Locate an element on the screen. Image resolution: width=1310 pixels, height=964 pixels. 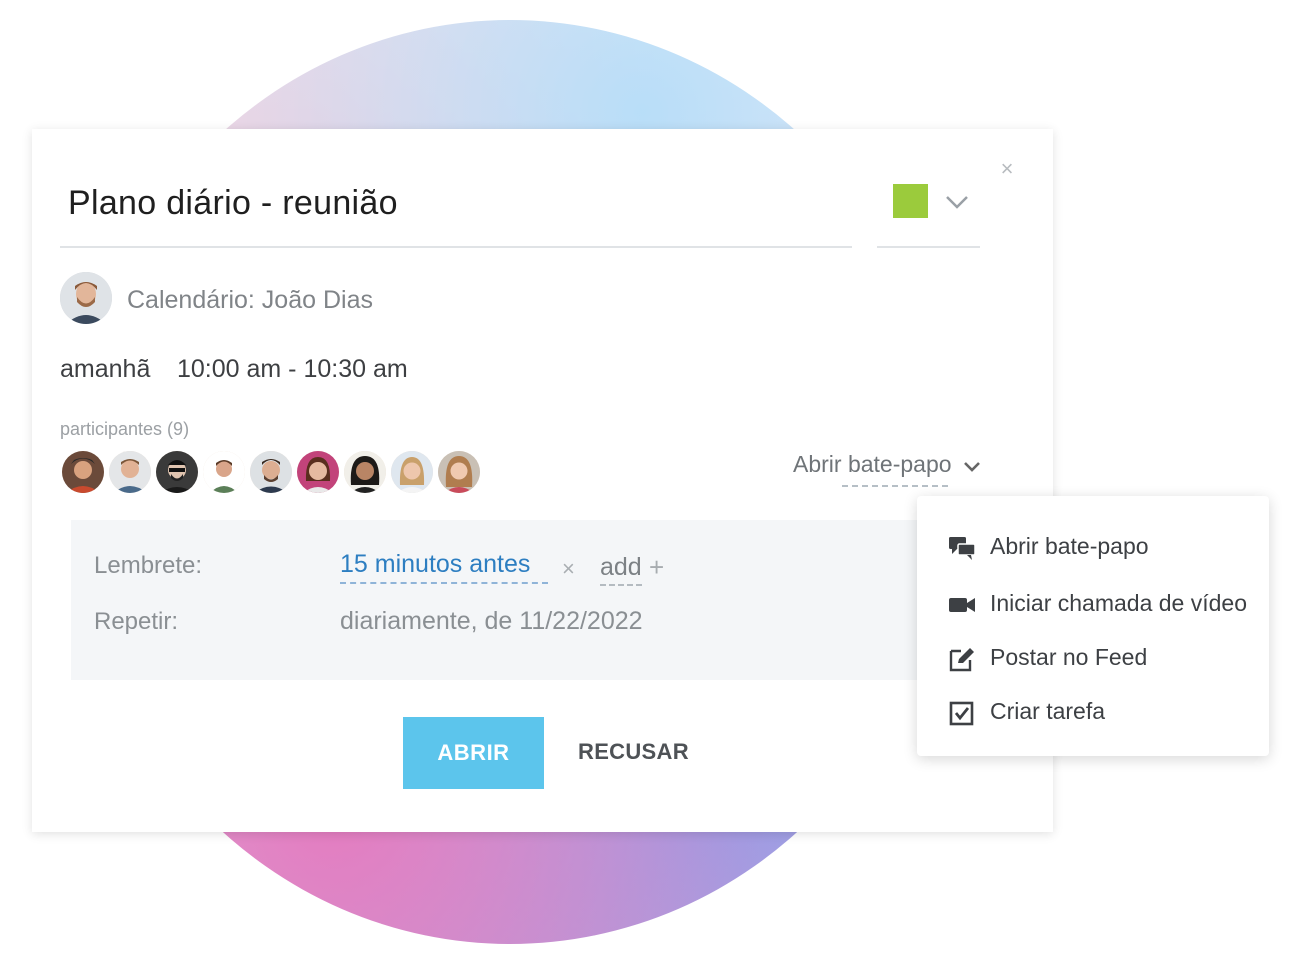
edit-post-icon is located at coordinates (961, 660).